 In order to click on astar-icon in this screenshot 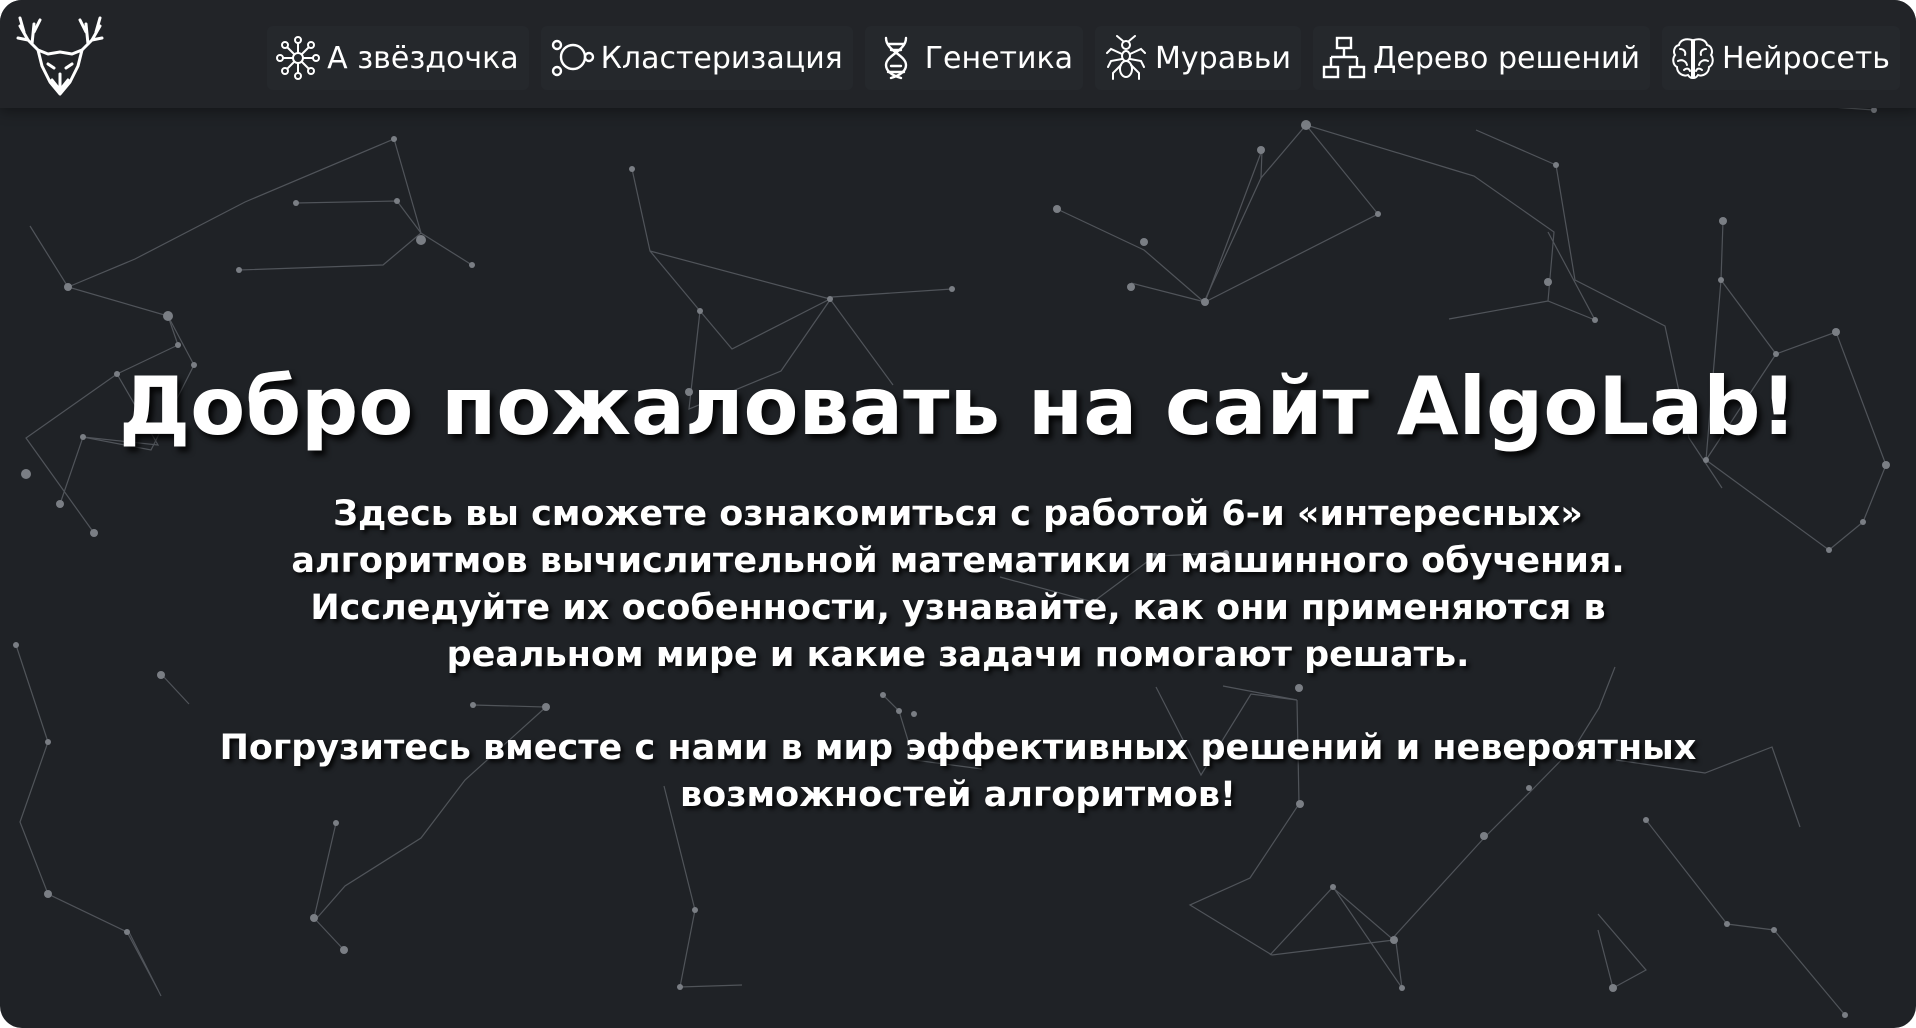, I will do `click(298, 58)`.